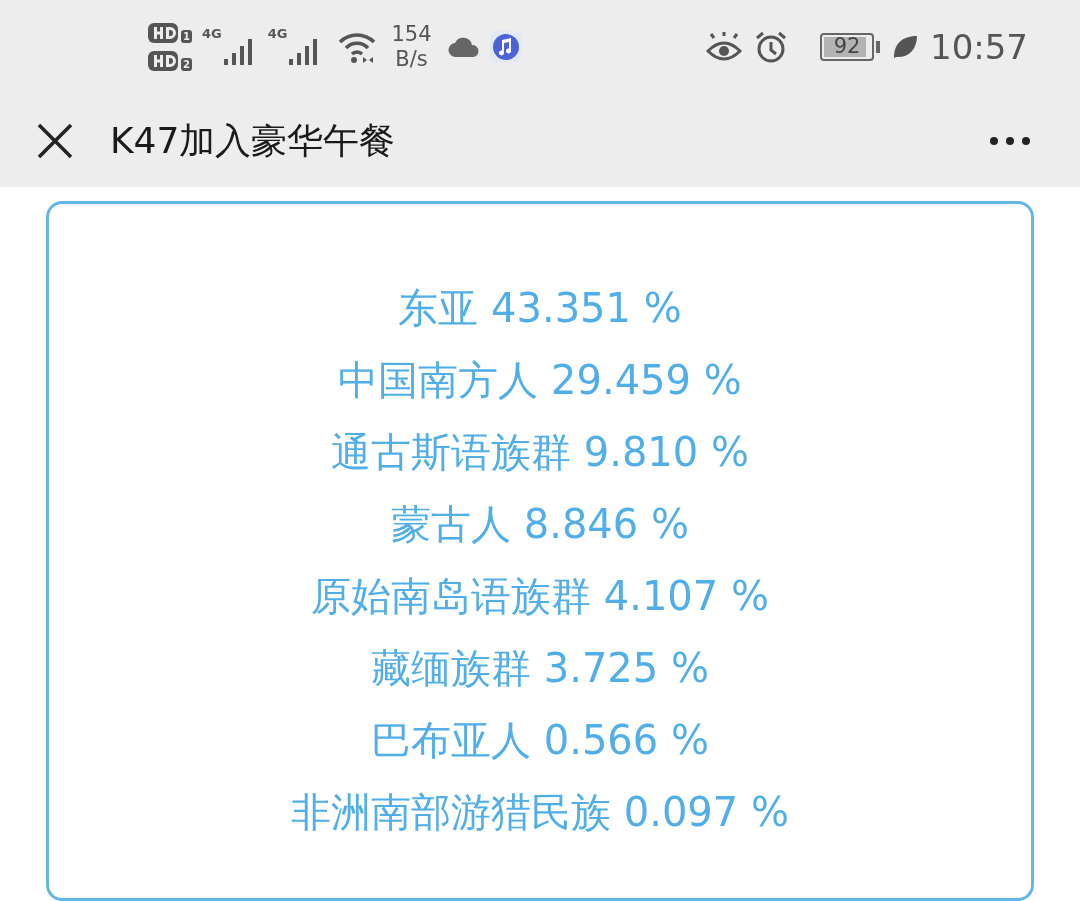 The height and width of the screenshot is (901, 1080). Describe the element at coordinates (847, 47) in the screenshot. I see `battery-level: 92` at that location.